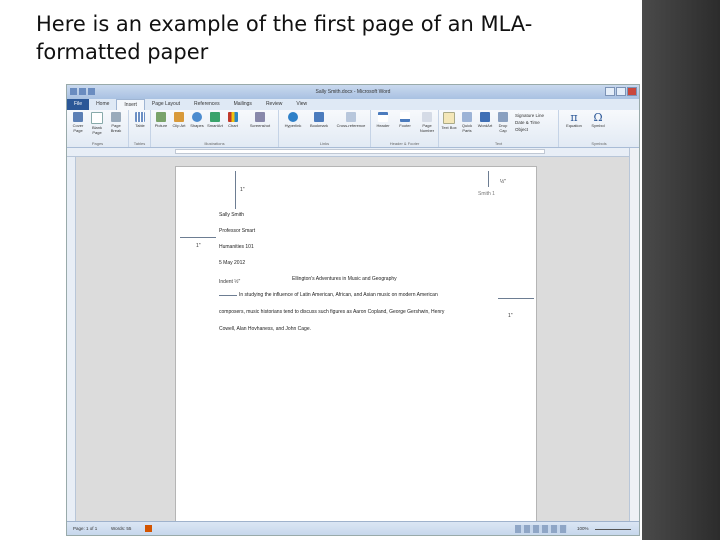  I want to click on cross-reference-icon, so click(351, 117).